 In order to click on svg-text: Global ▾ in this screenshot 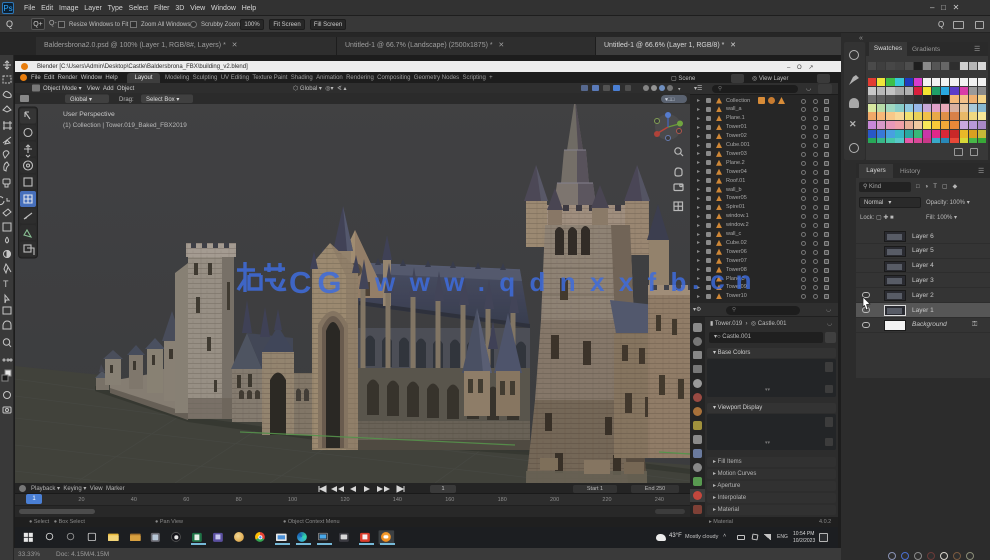, I will do `click(81, 100)`.